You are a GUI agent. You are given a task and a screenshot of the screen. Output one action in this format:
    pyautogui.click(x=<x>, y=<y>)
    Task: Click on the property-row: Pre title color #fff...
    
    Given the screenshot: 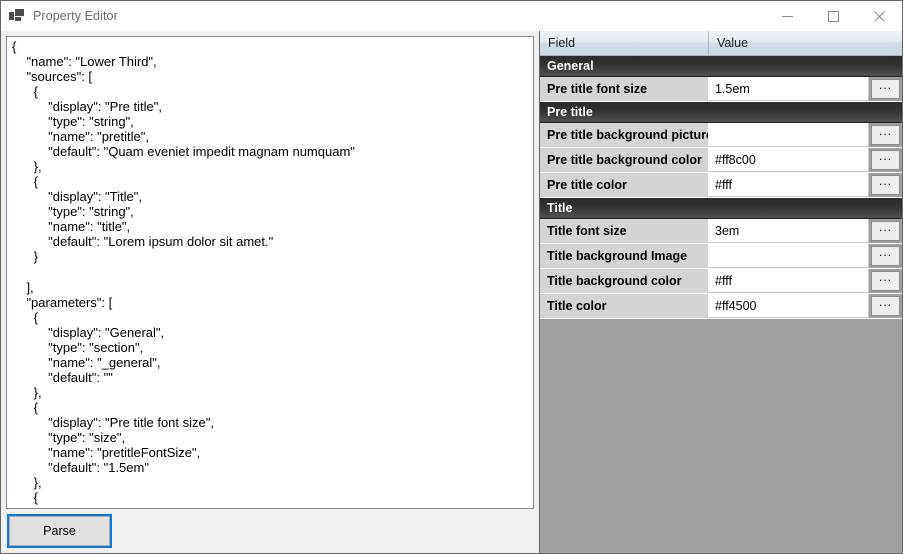 What is the action you would take?
    pyautogui.click(x=721, y=185)
    